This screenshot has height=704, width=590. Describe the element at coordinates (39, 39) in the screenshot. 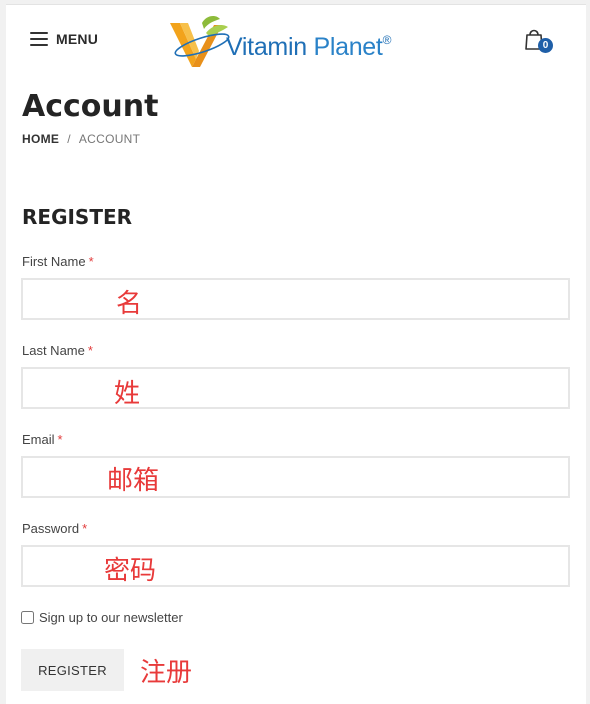

I see `hamburger-icon` at that location.